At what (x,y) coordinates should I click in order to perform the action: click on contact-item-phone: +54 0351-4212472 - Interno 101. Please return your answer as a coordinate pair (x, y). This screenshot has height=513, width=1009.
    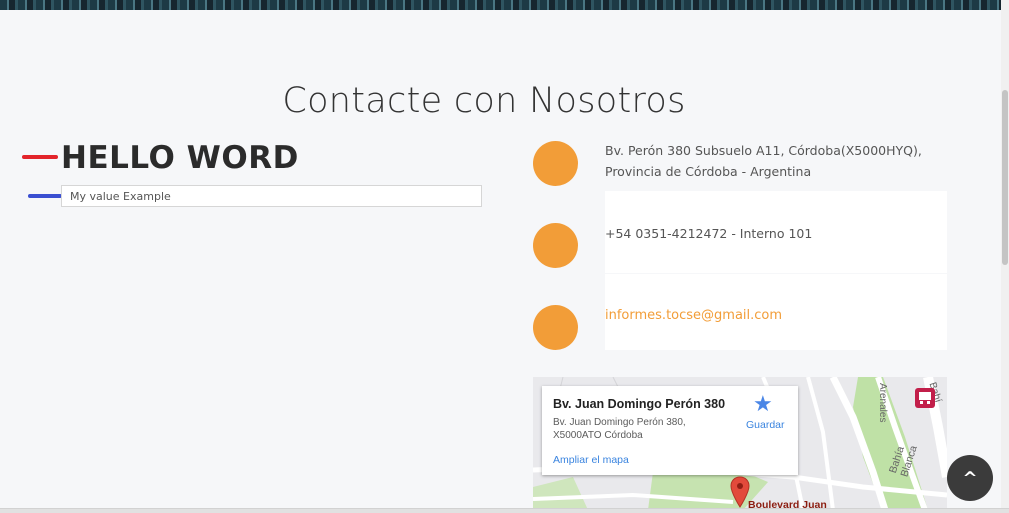
    Looking at the image, I should click on (740, 264).